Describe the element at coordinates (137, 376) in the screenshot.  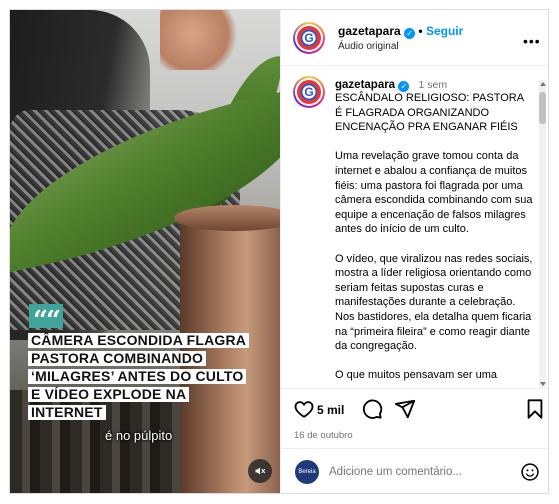
I see `headline-line: ‘MILAGRES’ ANTES DO CULTO` at that location.